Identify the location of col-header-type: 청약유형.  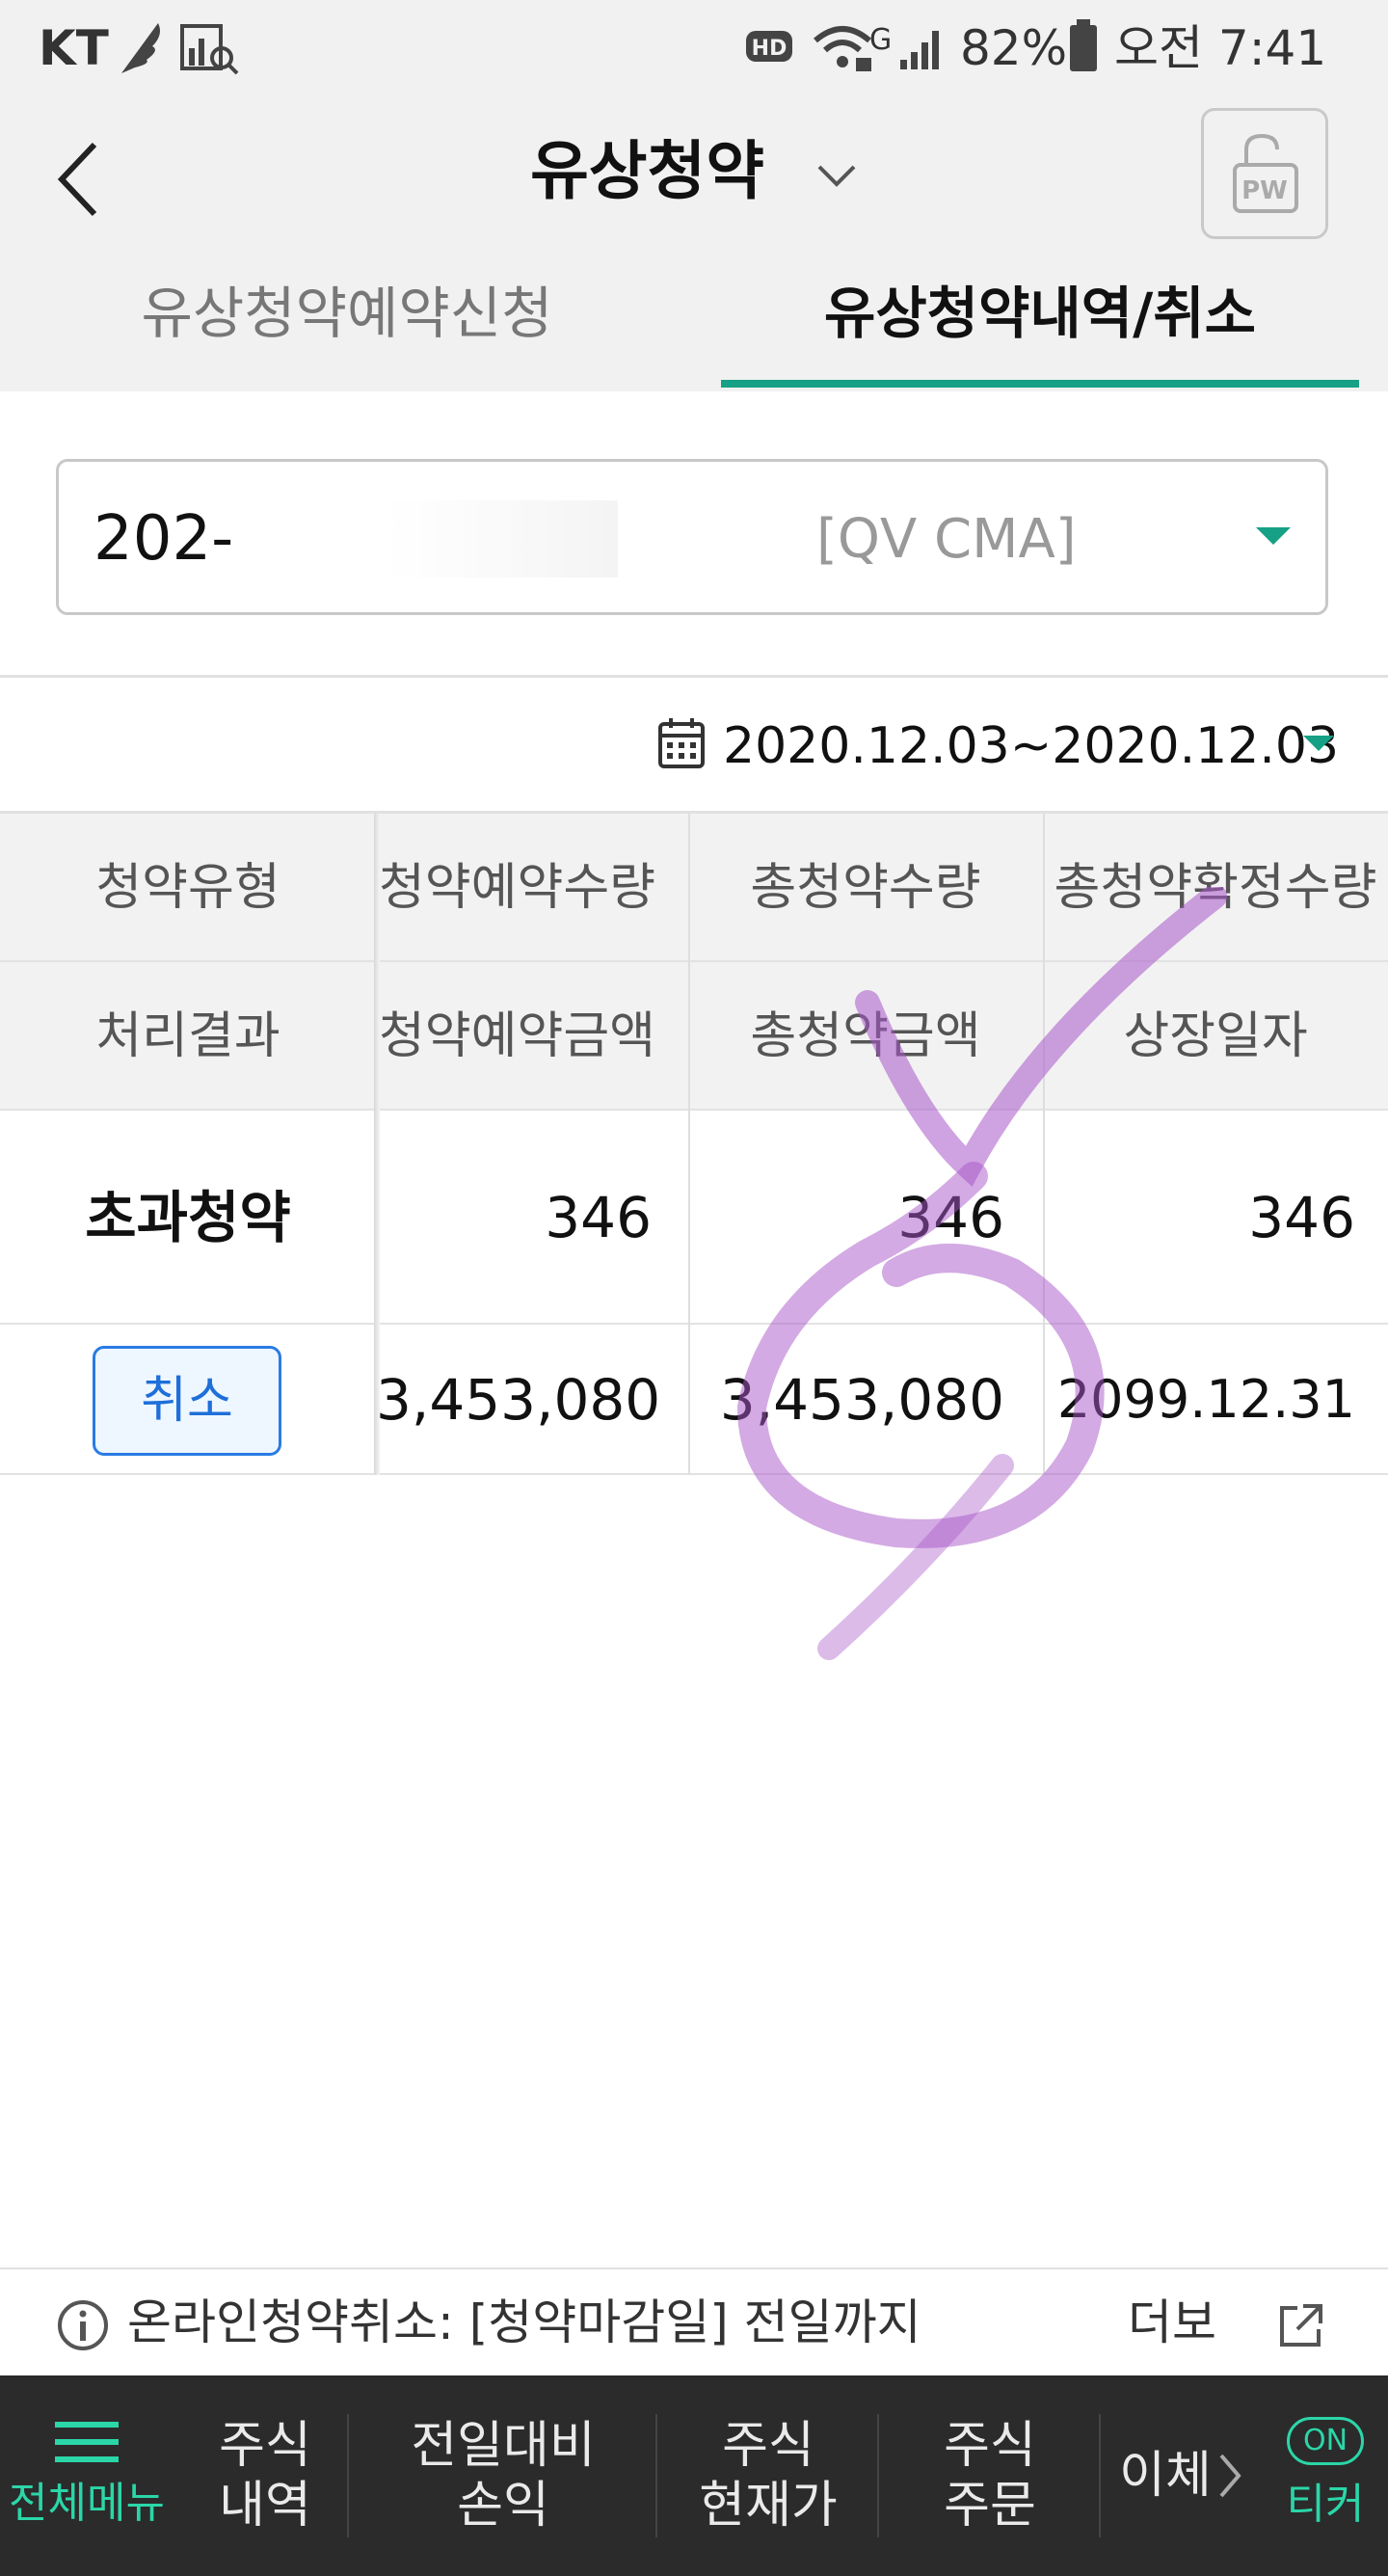
(188, 888).